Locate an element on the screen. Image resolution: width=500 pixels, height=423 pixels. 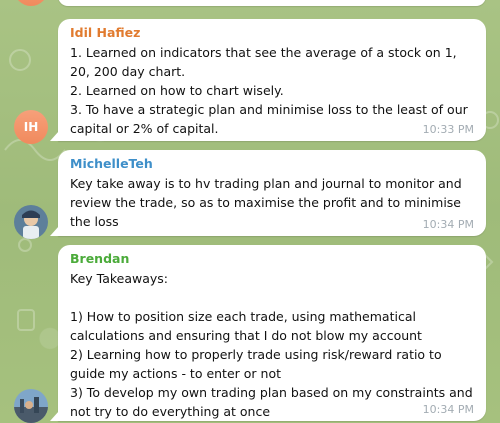
avatar-brendan is located at coordinates (31, 406).